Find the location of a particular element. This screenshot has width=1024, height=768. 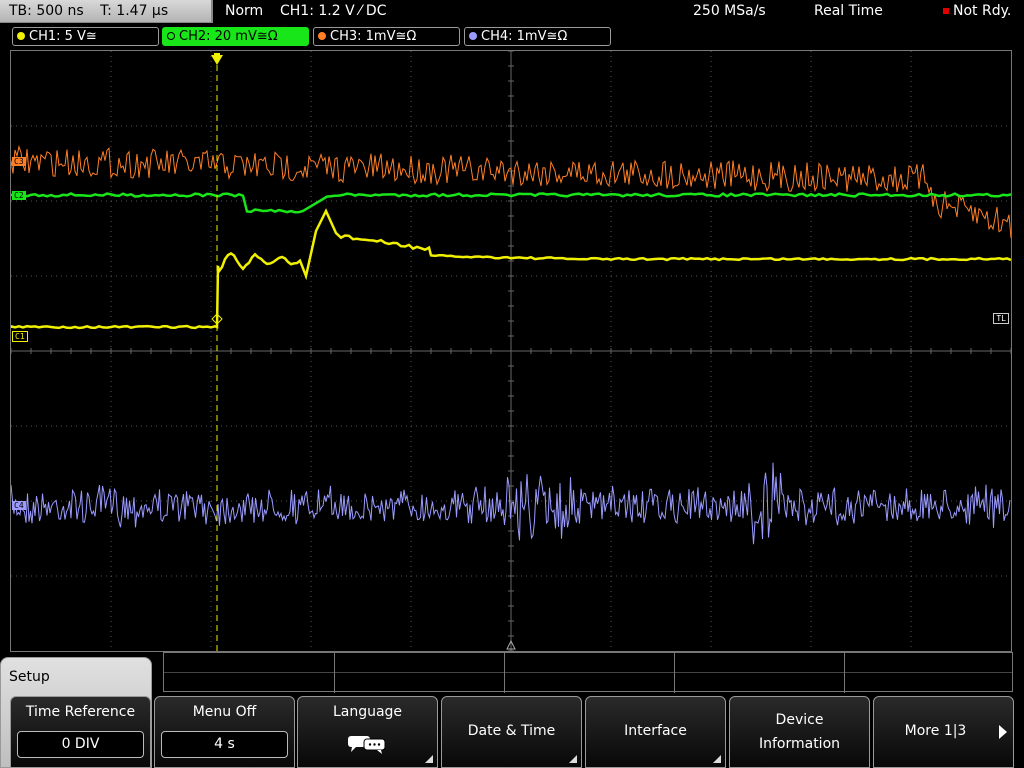

ch1-offset-marker: C1 is located at coordinates (20, 336).